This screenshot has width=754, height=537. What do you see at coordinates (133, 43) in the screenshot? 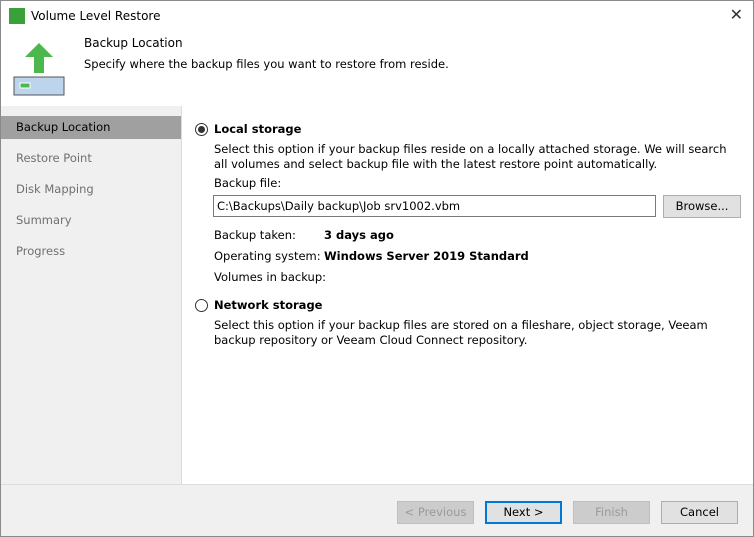
I see `page-title: Backup Location` at bounding box center [133, 43].